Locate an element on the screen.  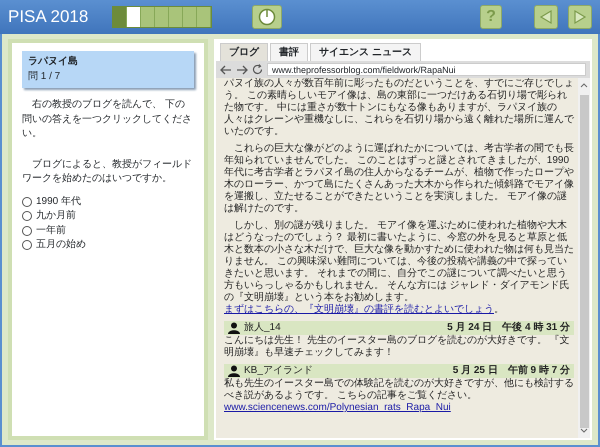
comment-date: 5 月 24 日 午後 4 時 31 分 is located at coordinates (508, 328).